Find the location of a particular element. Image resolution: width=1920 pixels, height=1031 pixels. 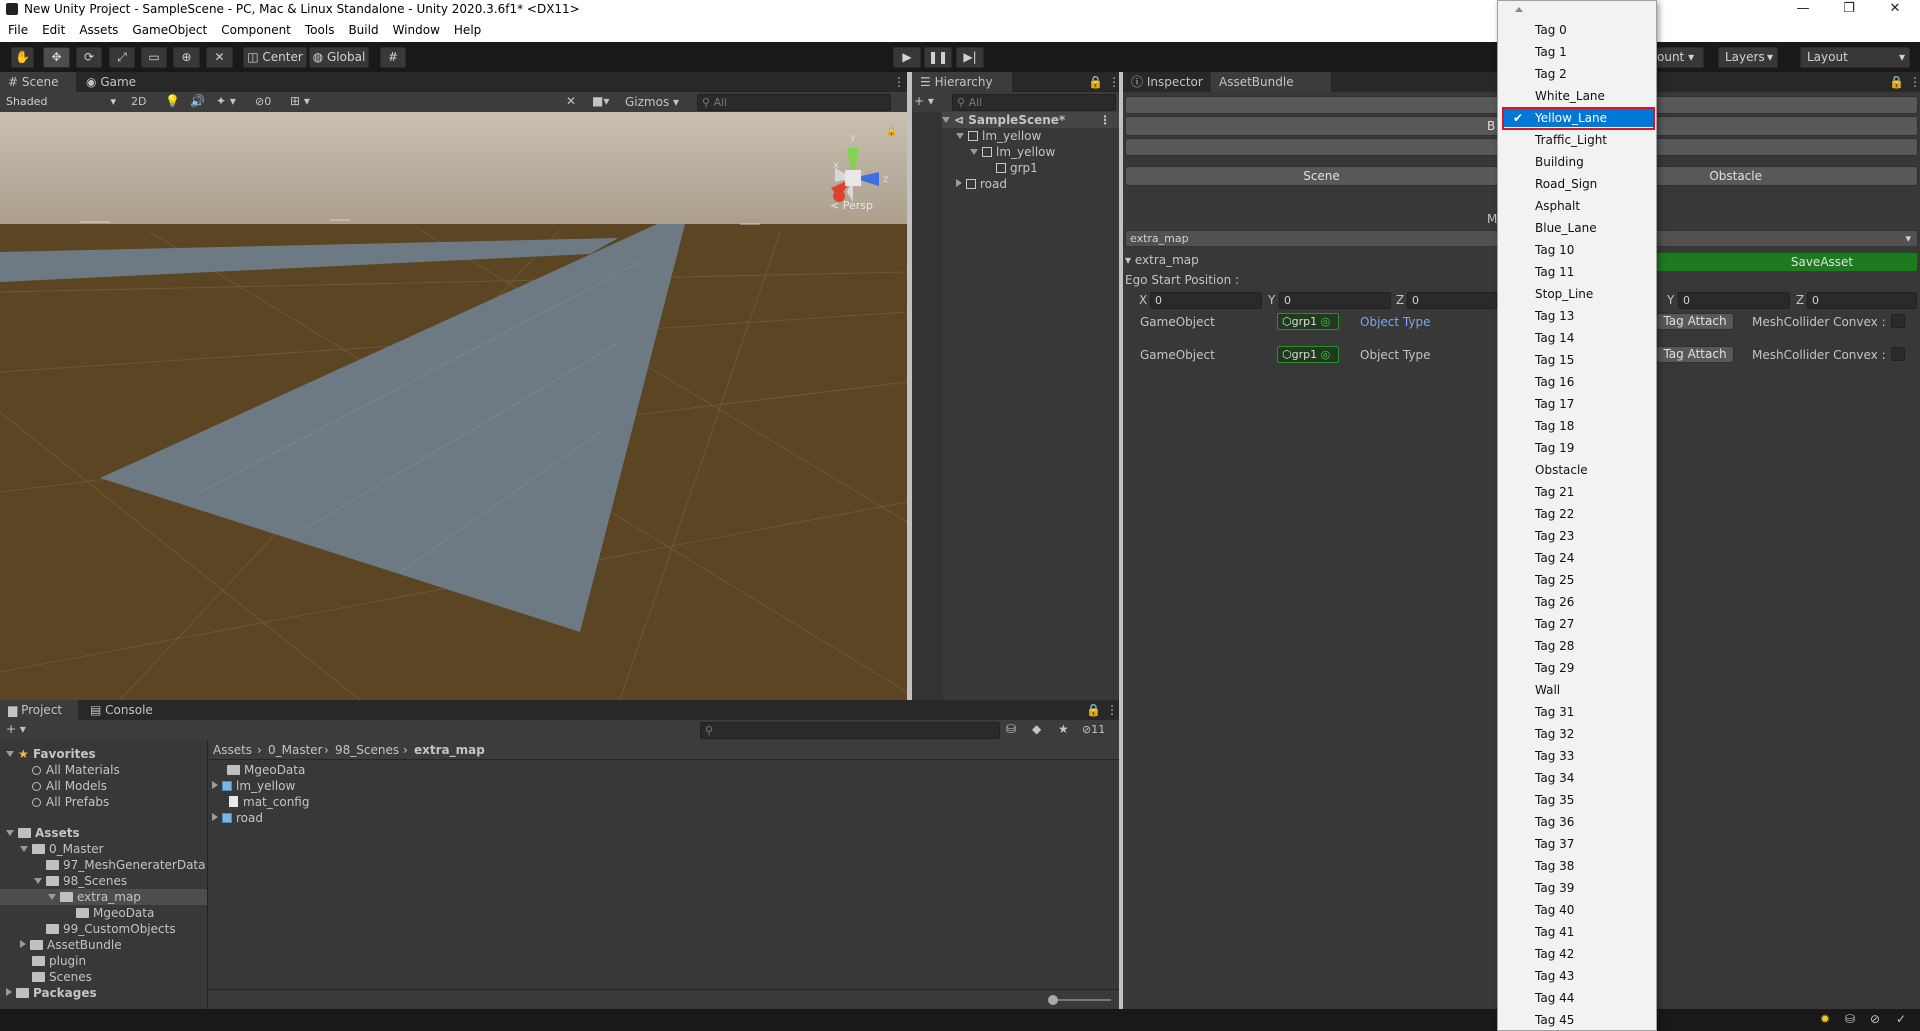

custom-tool-icon: ✕ is located at coordinates (219, 57).